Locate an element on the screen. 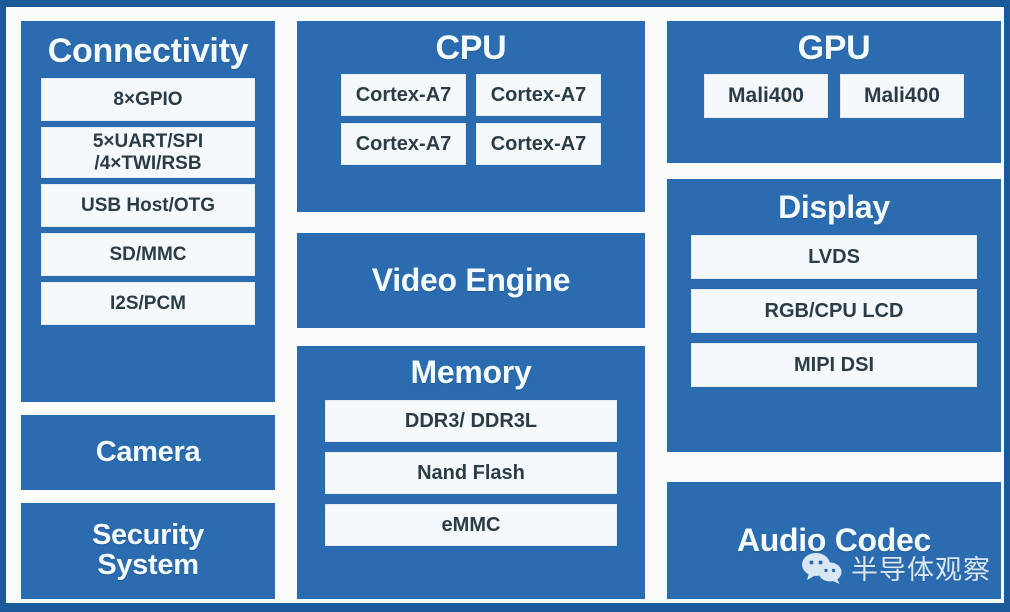  cpu-core-2: Cortex-A7 is located at coordinates (538, 95).